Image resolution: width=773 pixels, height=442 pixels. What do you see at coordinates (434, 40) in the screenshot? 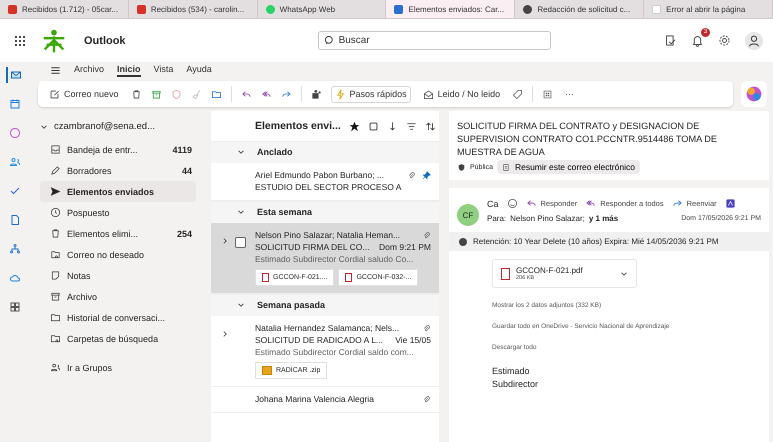
I see `search-field: Buscar` at bounding box center [434, 40].